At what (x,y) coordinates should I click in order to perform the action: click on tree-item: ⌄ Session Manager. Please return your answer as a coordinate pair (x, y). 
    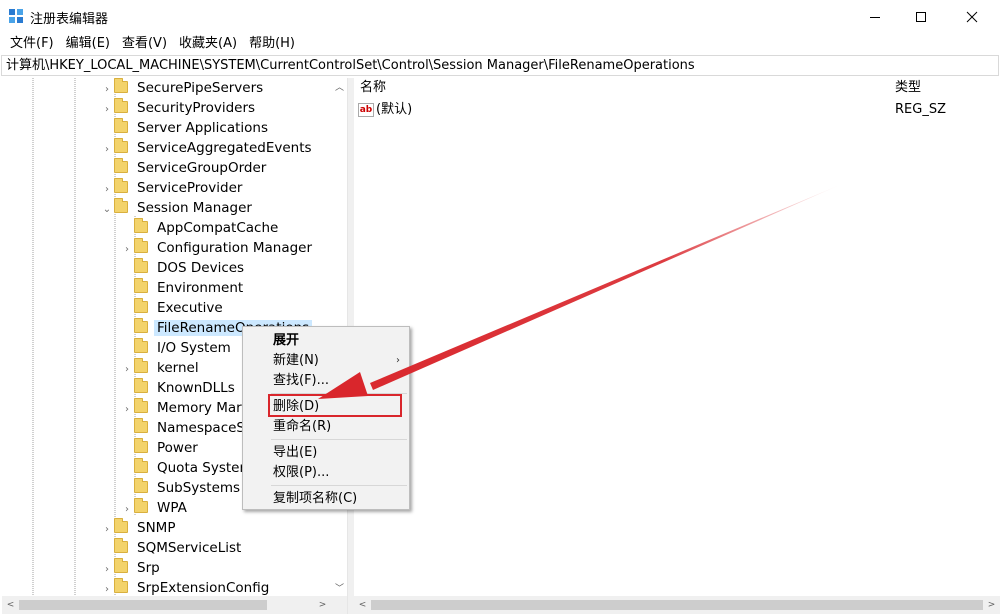
    Looking at the image, I should click on (177, 208).